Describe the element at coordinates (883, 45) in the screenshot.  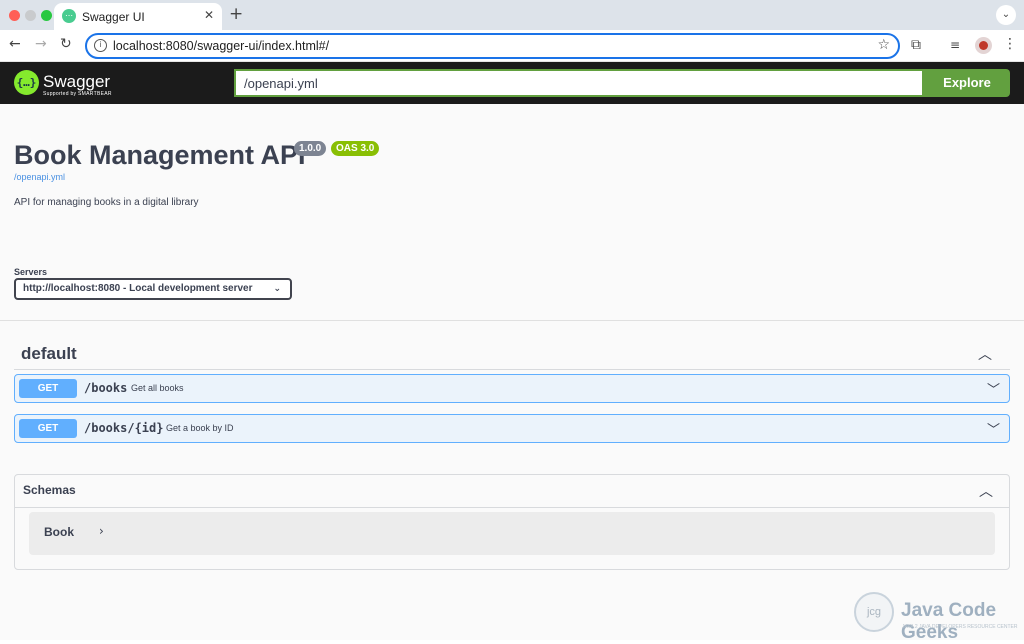
I see `bookmark-star-icon: ☆` at that location.